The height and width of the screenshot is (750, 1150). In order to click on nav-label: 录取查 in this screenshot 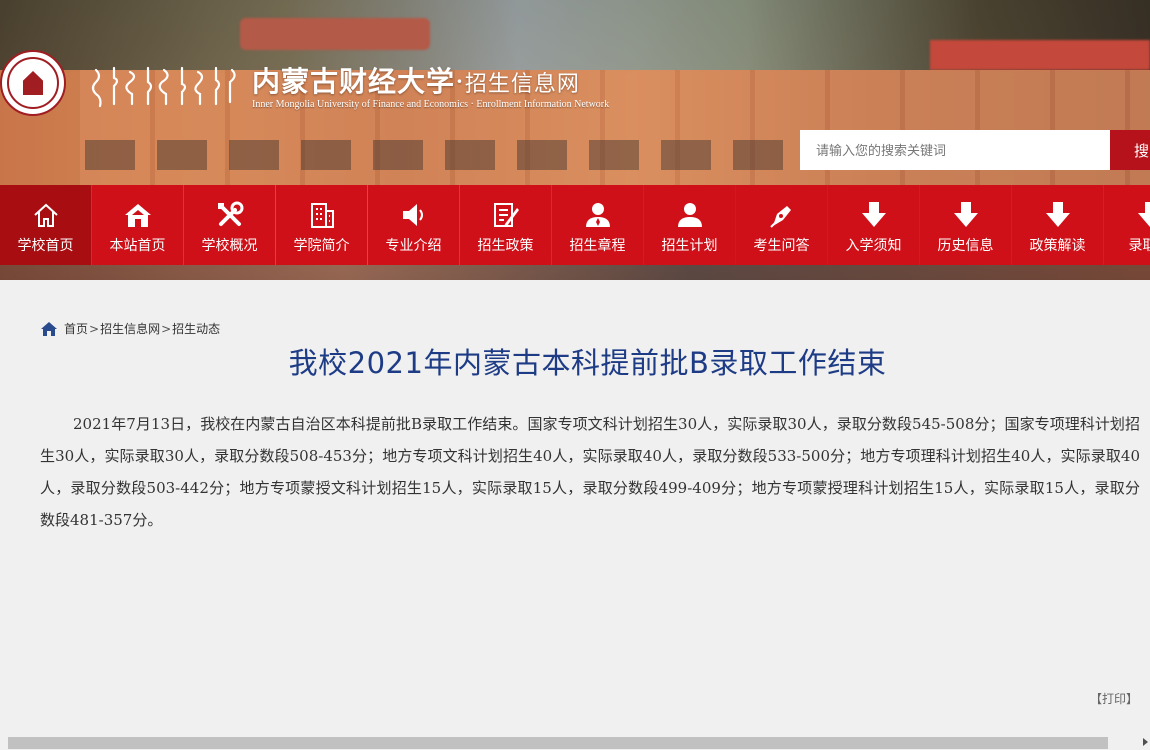, I will do `click(1139, 246)`.